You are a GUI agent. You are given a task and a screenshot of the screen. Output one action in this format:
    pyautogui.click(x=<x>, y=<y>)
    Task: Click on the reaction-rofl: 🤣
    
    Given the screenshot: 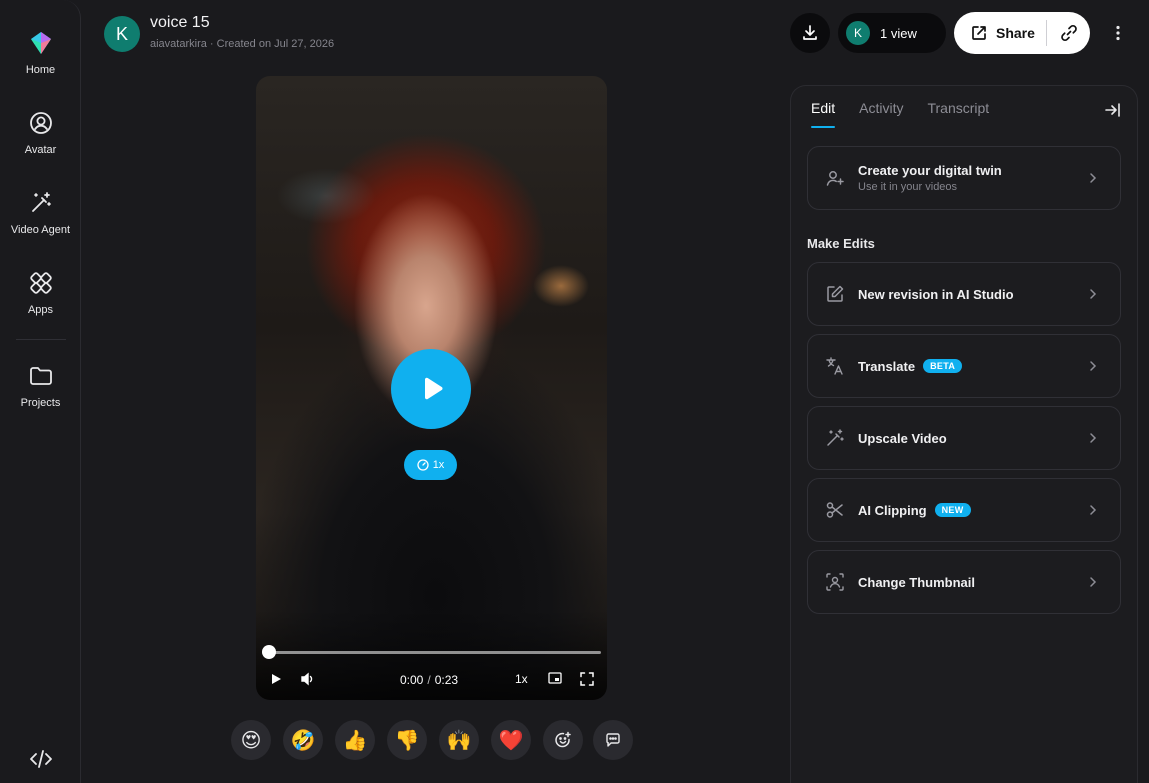 What is the action you would take?
    pyautogui.click(x=303, y=740)
    